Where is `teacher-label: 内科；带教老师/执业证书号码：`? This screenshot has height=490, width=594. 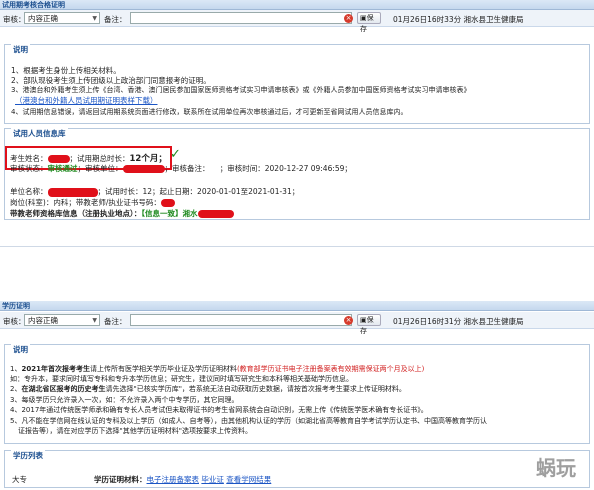 teacher-label: 内科；带教老师/执业证书号码： is located at coordinates (107, 202).